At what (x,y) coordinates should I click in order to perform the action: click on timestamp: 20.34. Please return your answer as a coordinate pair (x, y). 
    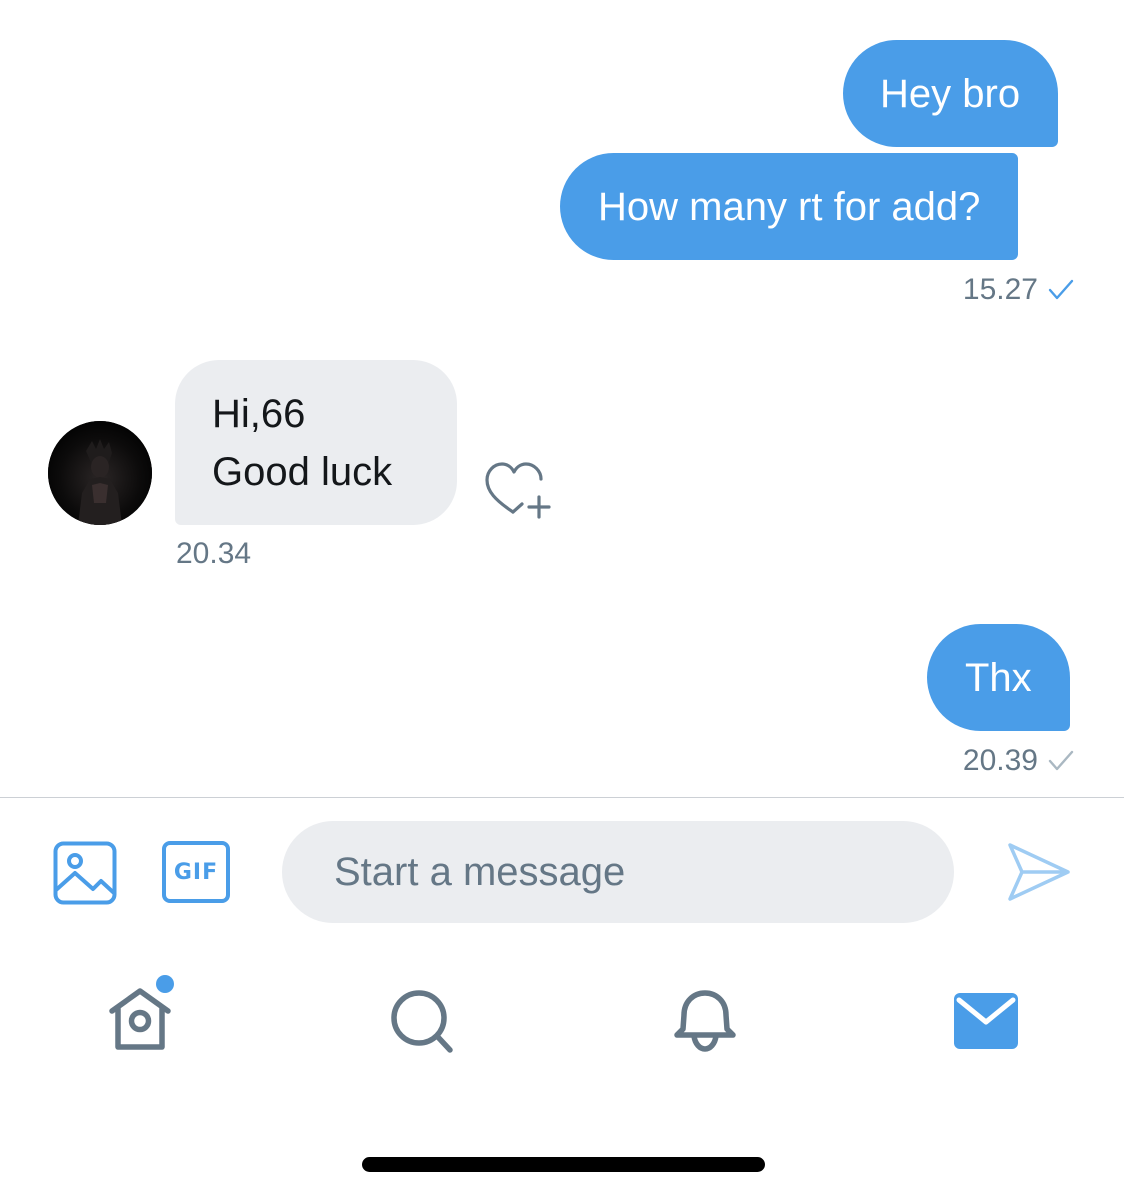
    Looking at the image, I should click on (214, 553).